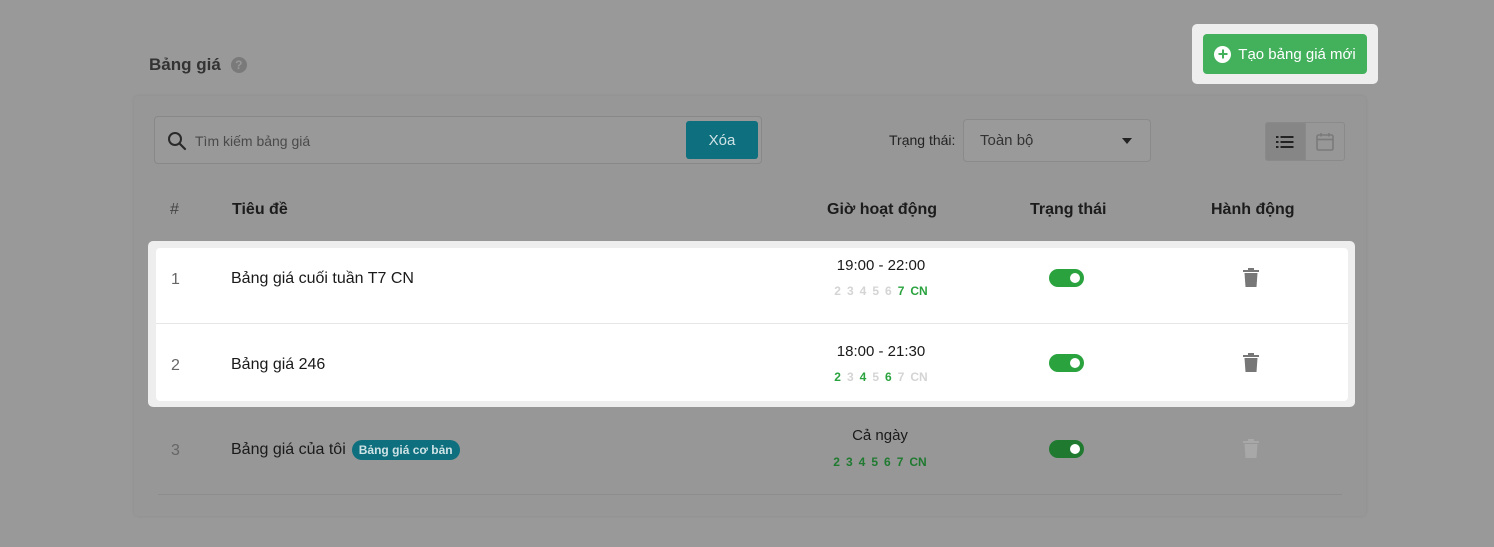 The width and height of the screenshot is (1494, 547). What do you see at coordinates (174, 209) in the screenshot?
I see `header-index: #` at bounding box center [174, 209].